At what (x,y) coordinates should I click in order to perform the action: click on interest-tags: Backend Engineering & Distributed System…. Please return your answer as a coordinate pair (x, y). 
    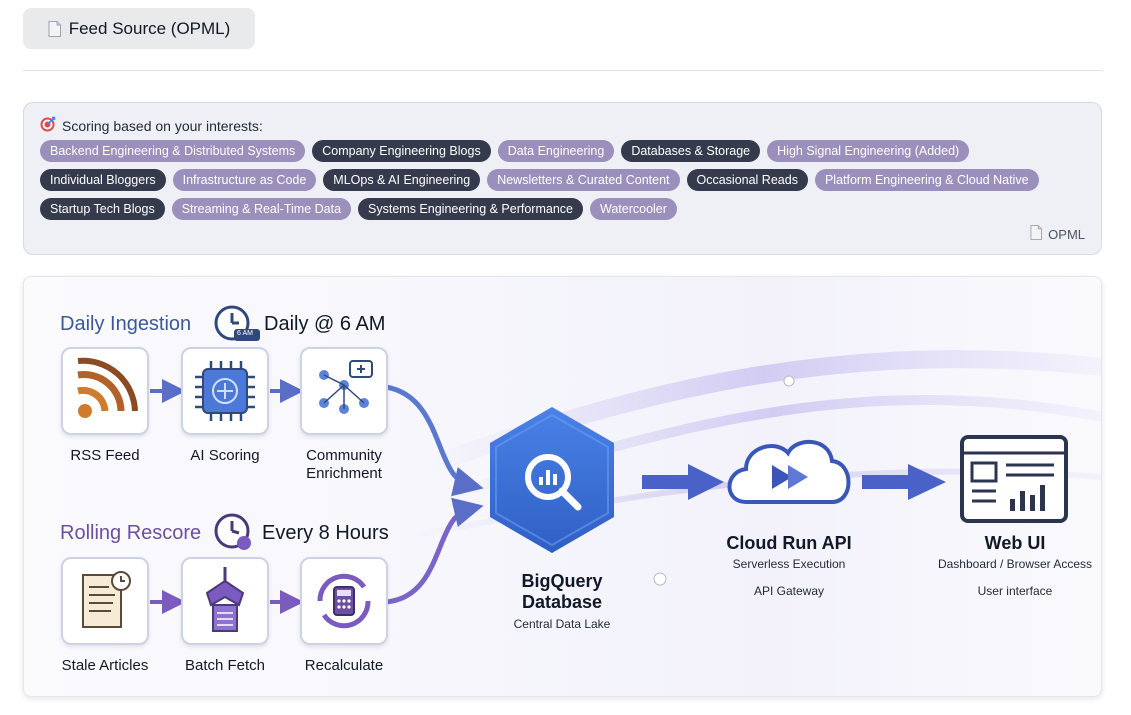
    Looking at the image, I should click on (565, 183).